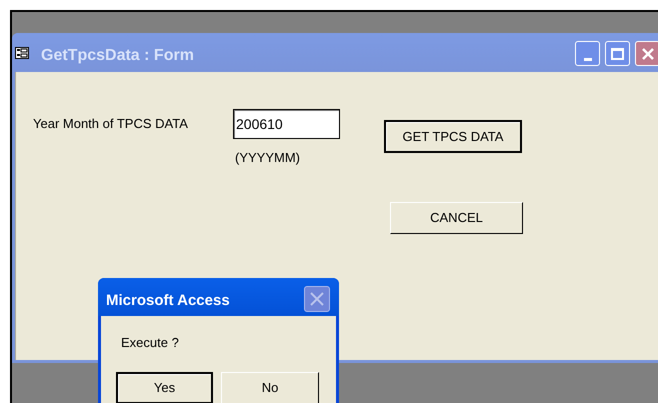 This screenshot has height=403, width=658. What do you see at coordinates (22, 53) in the screenshot?
I see `form-icon` at bounding box center [22, 53].